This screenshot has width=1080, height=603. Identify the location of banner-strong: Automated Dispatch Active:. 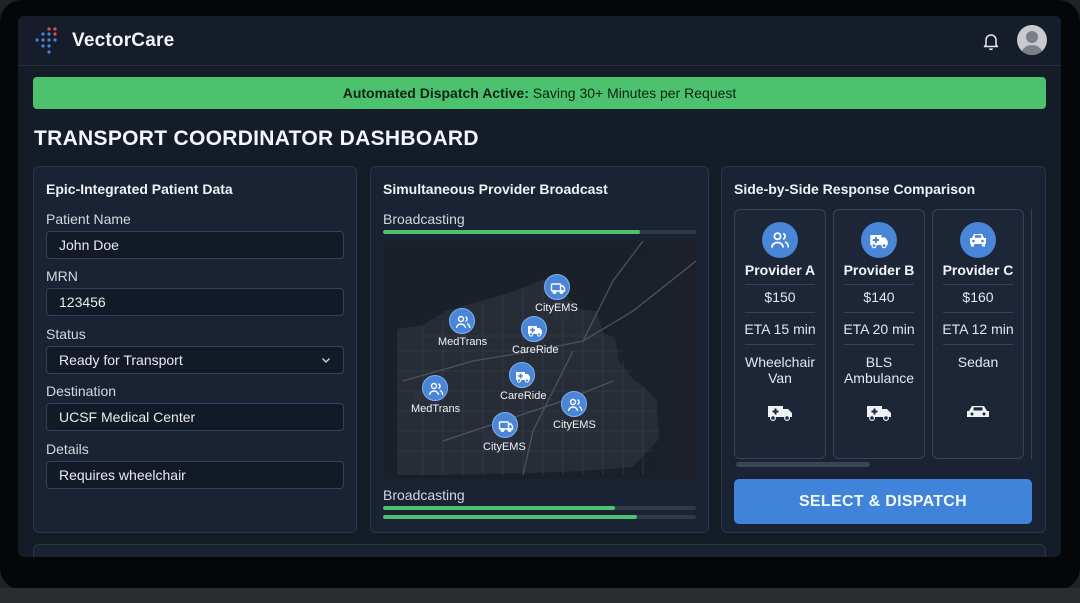
(435, 93).